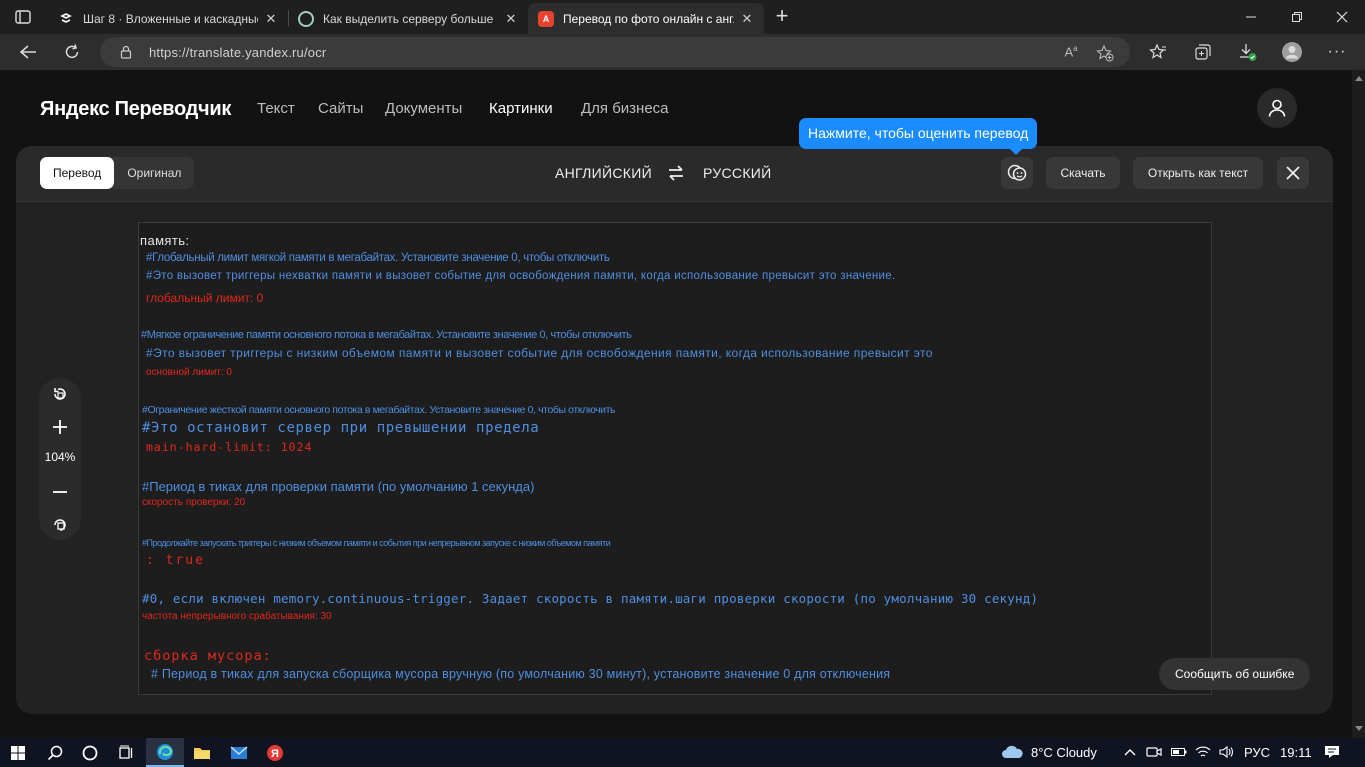 This screenshot has width=1365, height=767. What do you see at coordinates (23, 17) in the screenshot?
I see `tab-actions-icon` at bounding box center [23, 17].